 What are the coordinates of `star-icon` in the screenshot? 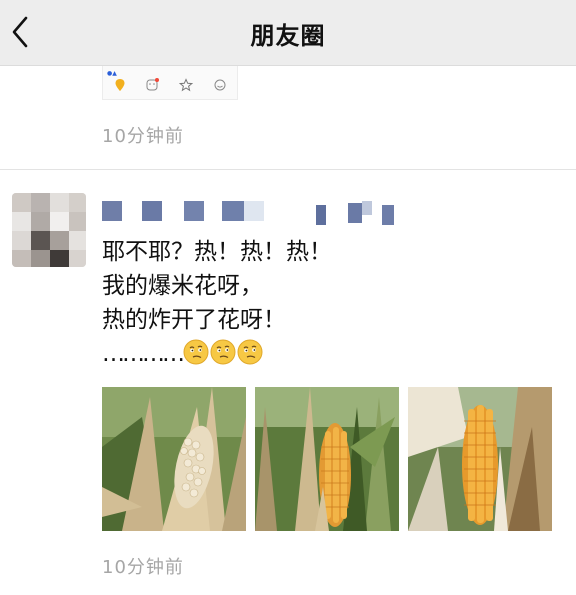 It's located at (186, 85).